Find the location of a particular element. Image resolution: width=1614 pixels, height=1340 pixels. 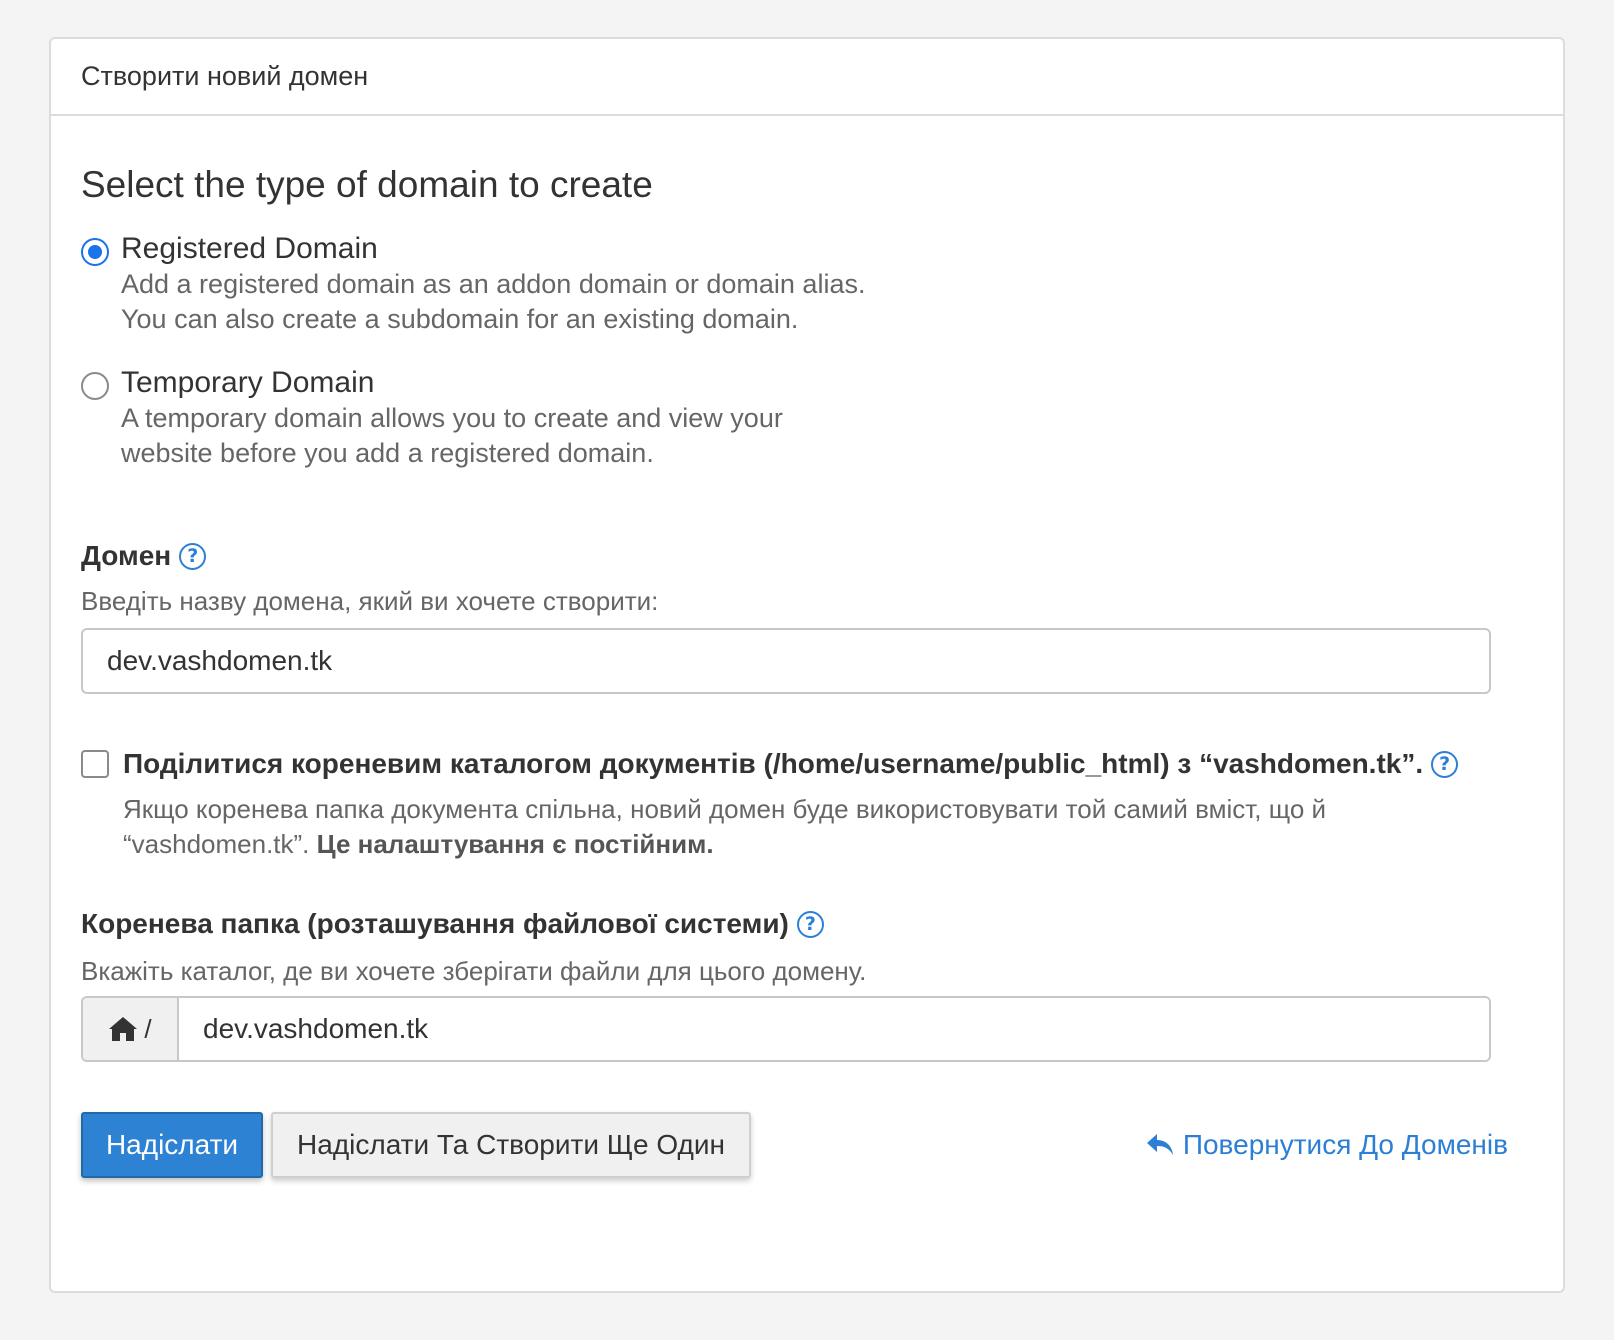

domain-field-label: Домен ? is located at coordinates (144, 556).